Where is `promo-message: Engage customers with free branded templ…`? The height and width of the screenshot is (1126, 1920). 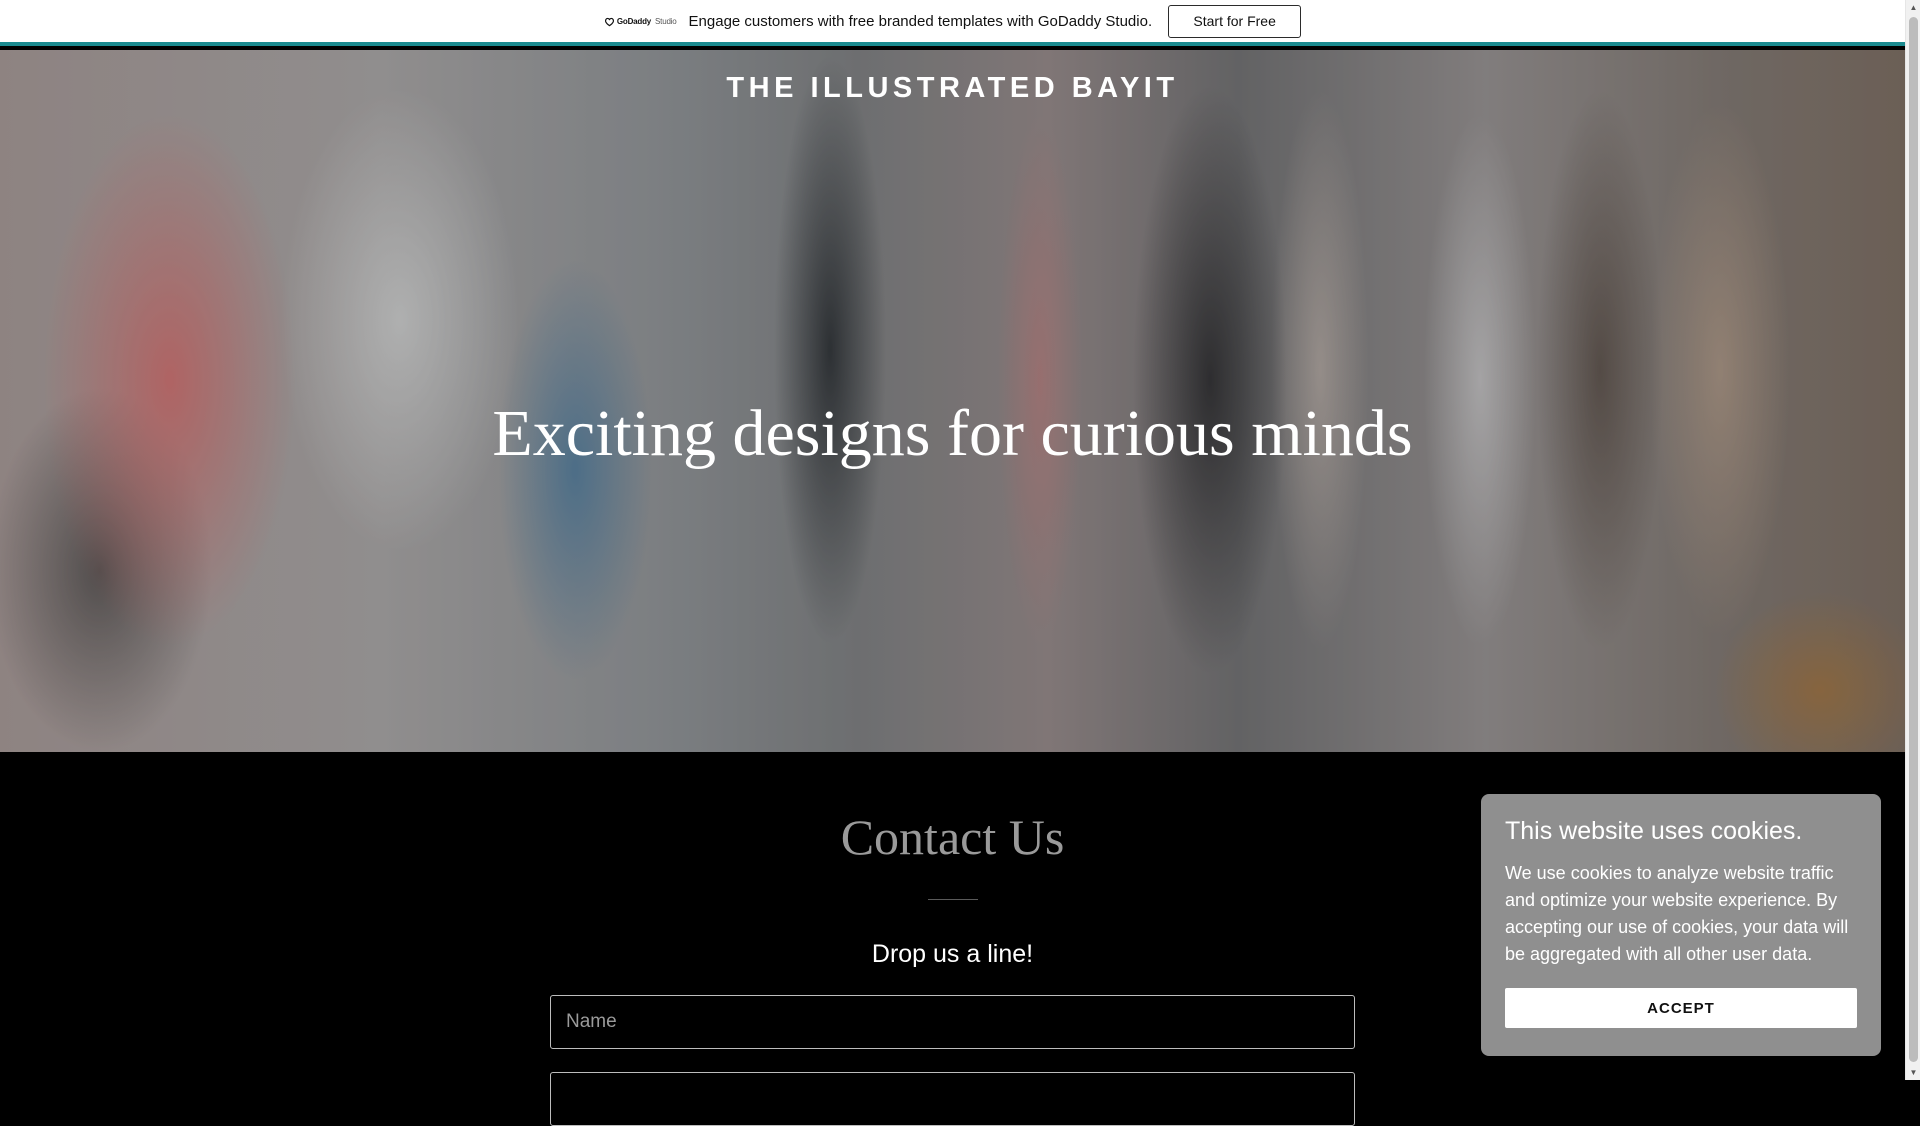 promo-message: Engage customers with free branded templ… is located at coordinates (920, 21).